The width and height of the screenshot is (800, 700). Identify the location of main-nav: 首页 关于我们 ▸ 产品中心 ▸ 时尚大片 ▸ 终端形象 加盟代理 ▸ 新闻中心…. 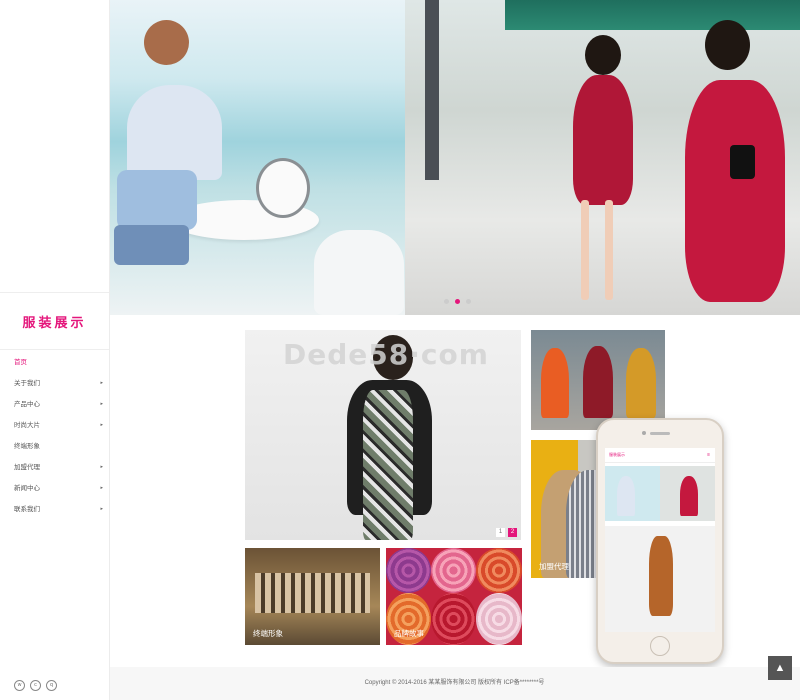
(54, 436).